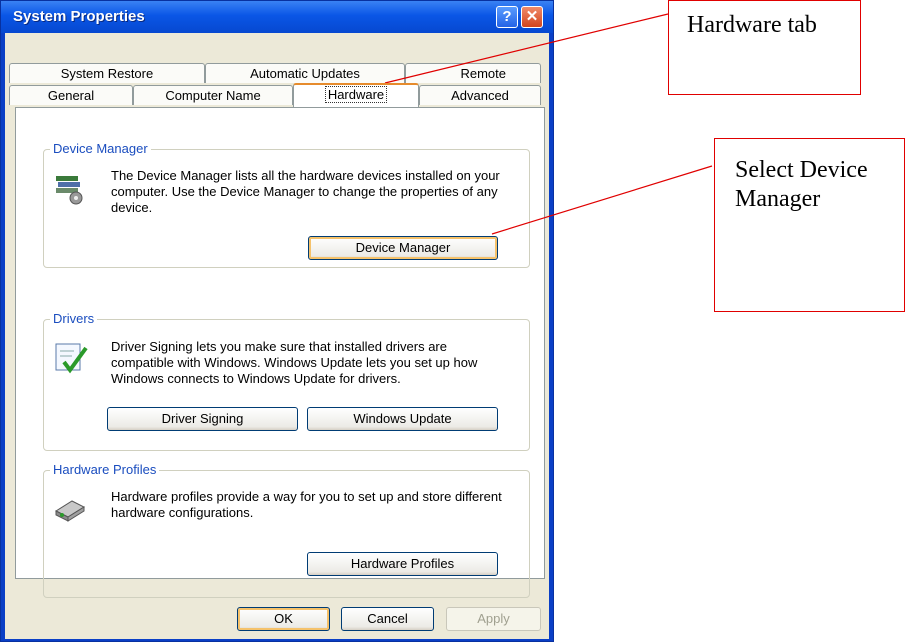 The width and height of the screenshot is (905, 642). I want to click on hardware-tab-pointer, so click(526, 48).